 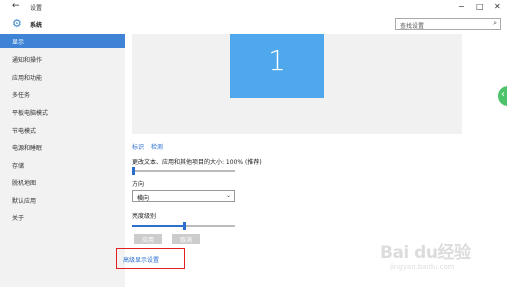 I want to click on monitor-number: 1, so click(x=277, y=60).